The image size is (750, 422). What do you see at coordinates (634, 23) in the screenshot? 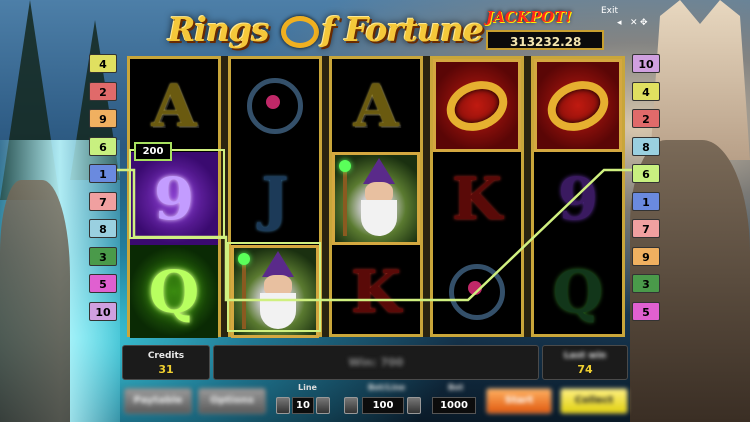
I see `close-icon: ✕` at bounding box center [634, 23].